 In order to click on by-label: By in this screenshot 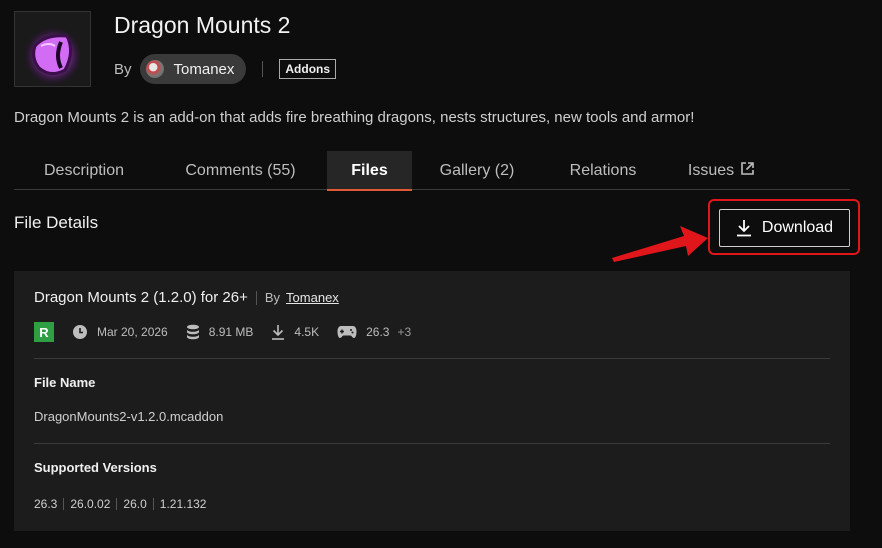, I will do `click(123, 69)`.